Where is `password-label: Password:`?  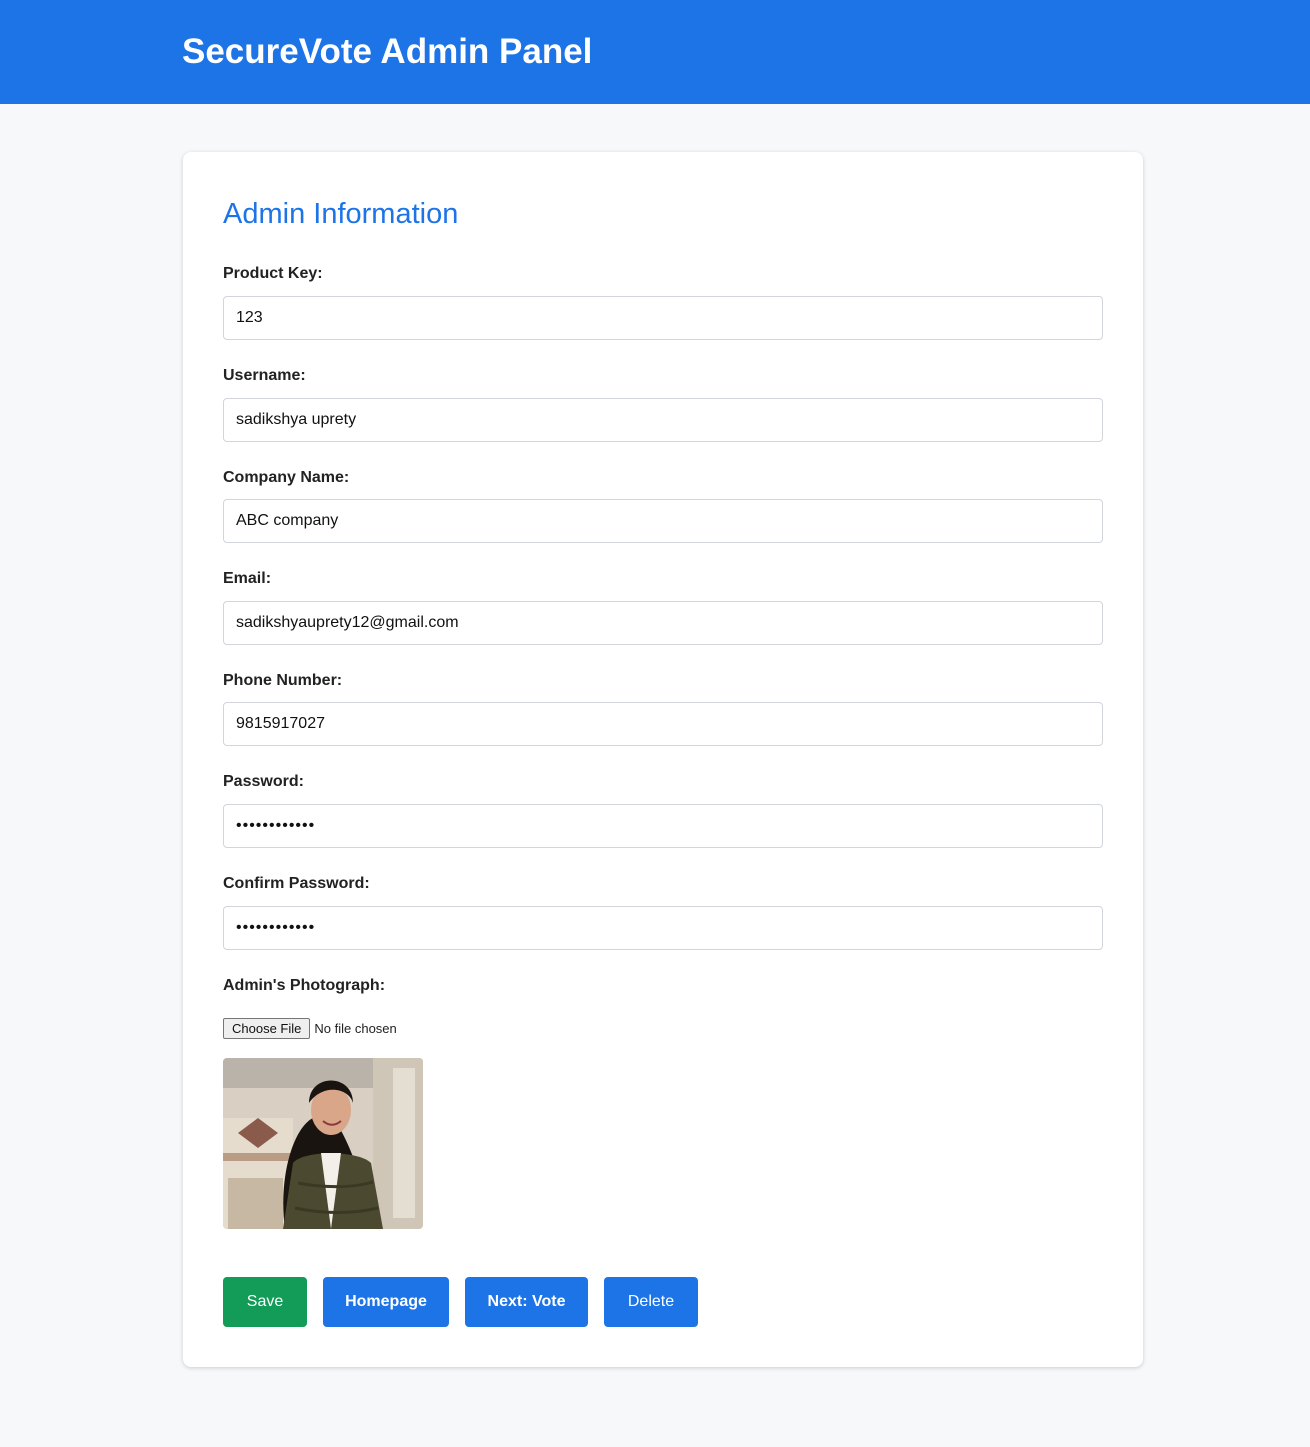
password-label: Password: is located at coordinates (263, 781).